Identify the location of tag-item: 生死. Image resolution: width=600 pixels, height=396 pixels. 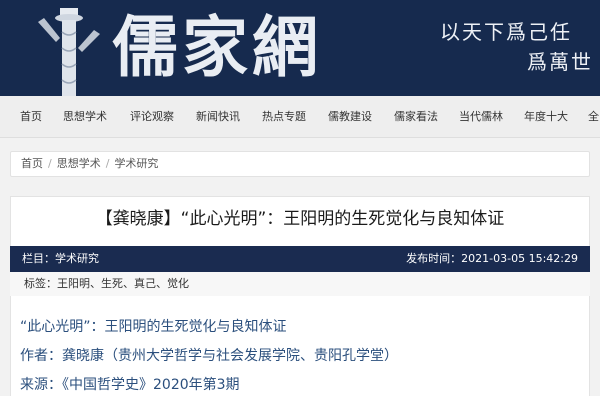
(112, 283).